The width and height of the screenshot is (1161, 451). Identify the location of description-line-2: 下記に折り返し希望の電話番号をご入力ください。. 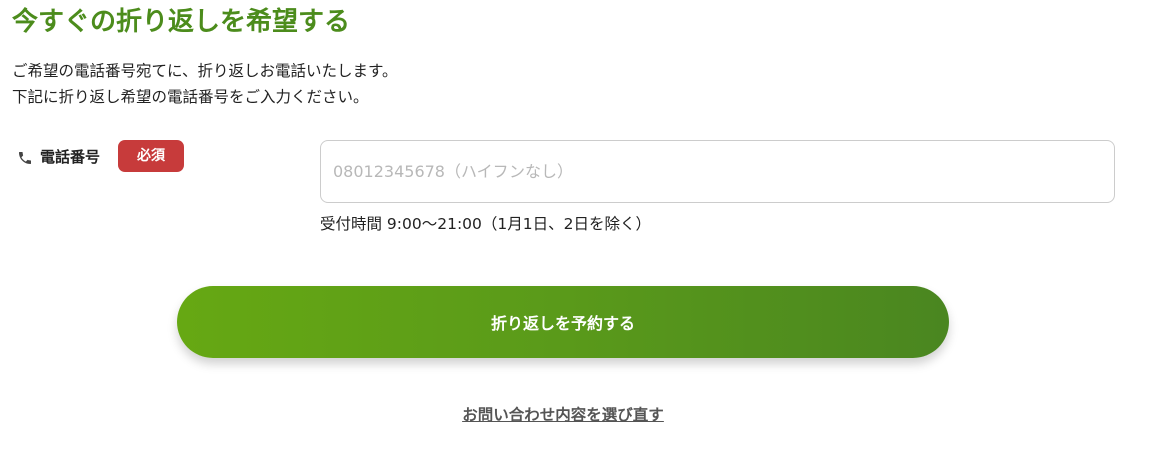
(190, 97).